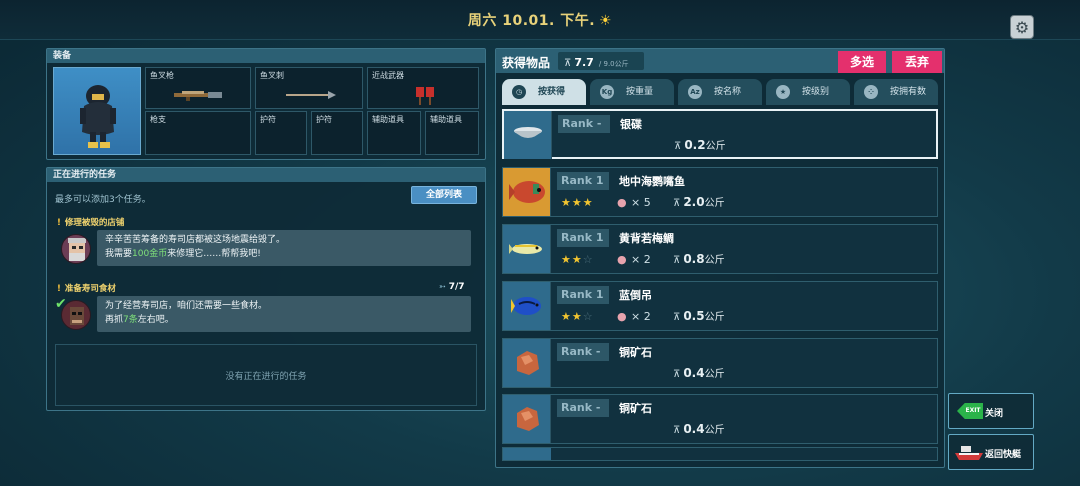  I want to click on task-1-description: 辛辛苦苦筹备的寿司店都被这场地震给毁了。 我需要100金币来修理它……帮帮我吧!, so click(284, 248).